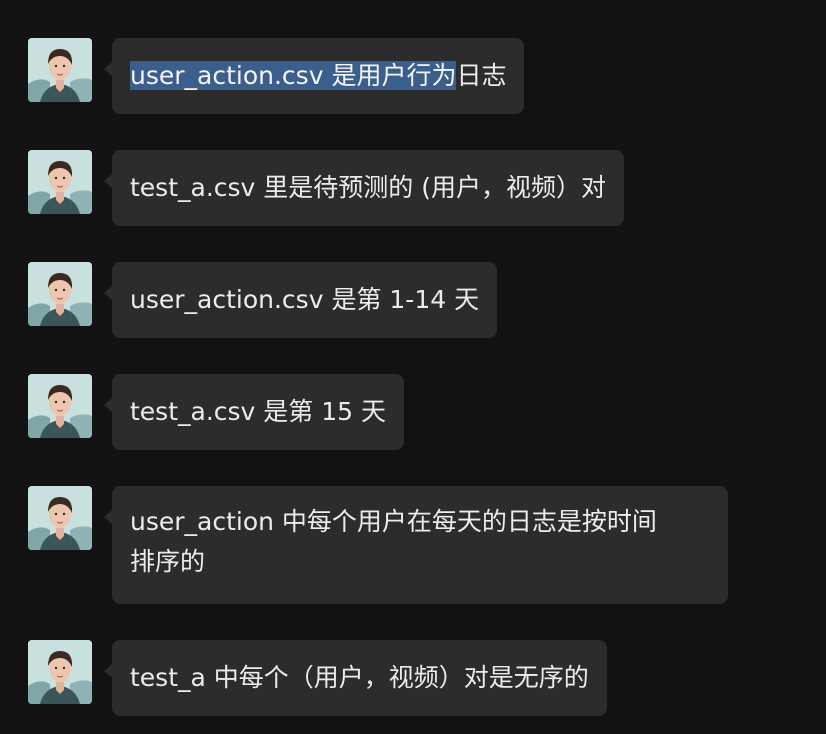  I want to click on message-bubble: test_a.csv 里是待预测的 (用户，视频）对, so click(364, 188).